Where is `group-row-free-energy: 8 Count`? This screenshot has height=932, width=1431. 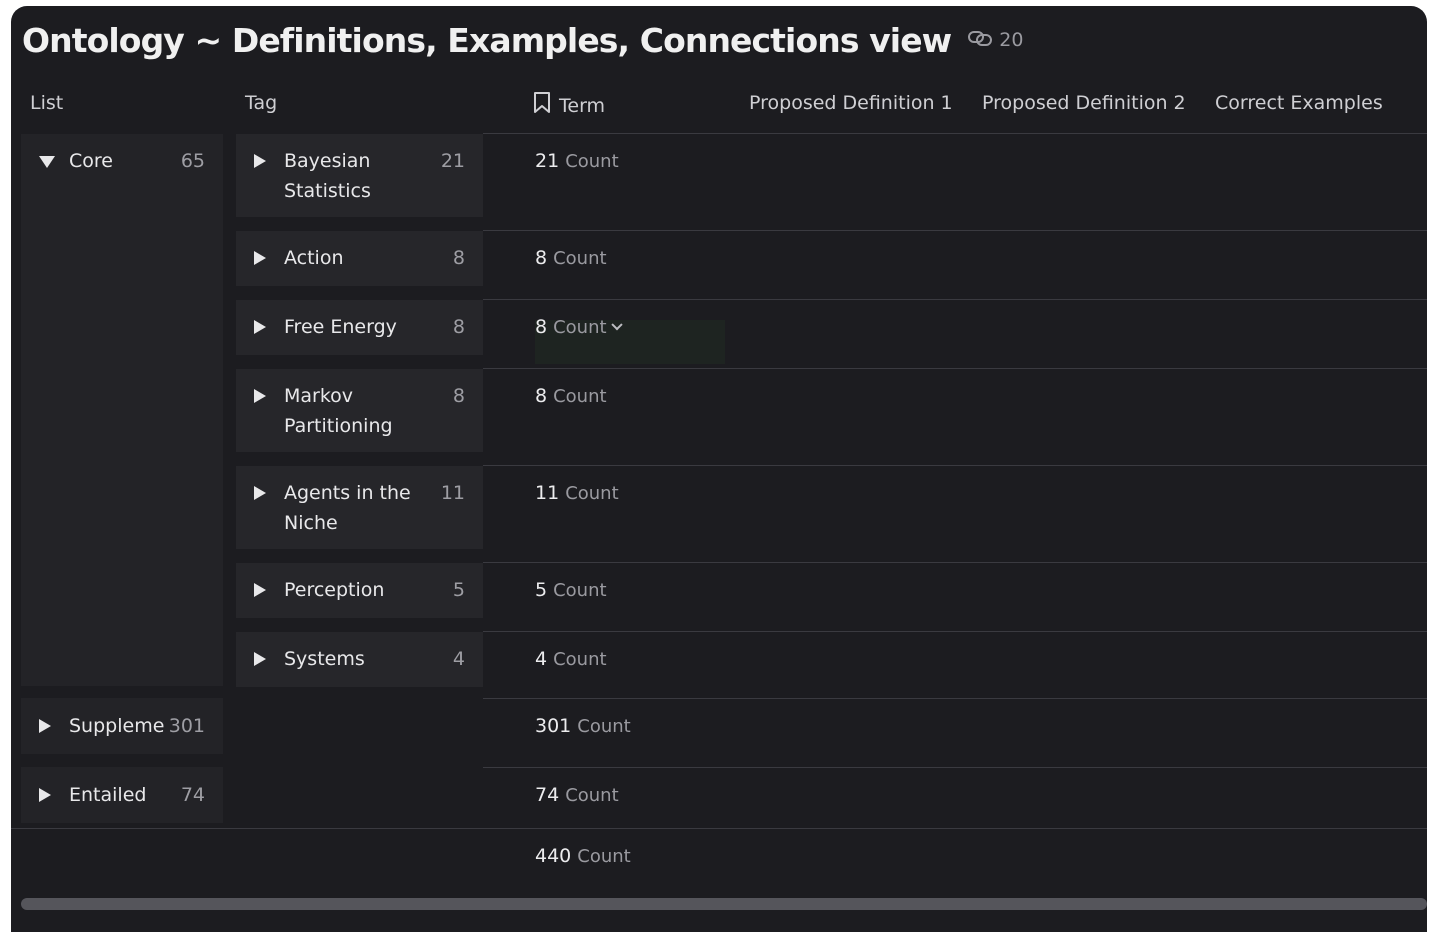 group-row-free-energy: 8 Count is located at coordinates (955, 334).